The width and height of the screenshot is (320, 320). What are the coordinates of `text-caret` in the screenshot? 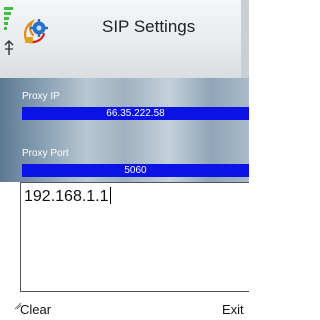 It's located at (110, 195).